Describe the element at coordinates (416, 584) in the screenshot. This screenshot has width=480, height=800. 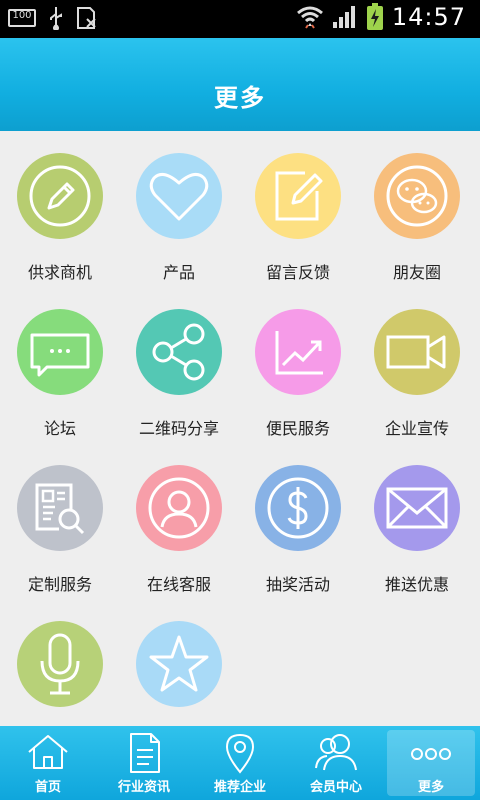
I see `grid-item-label: 推送优惠` at that location.